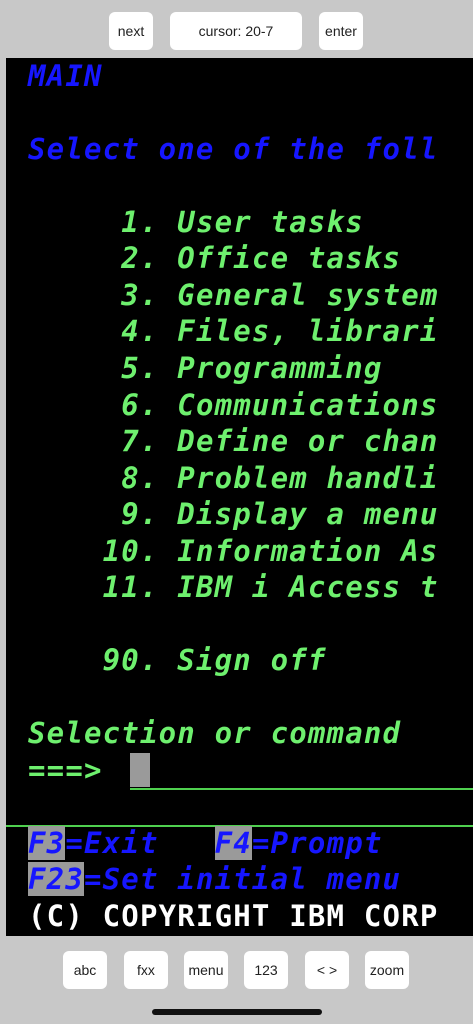 The image size is (473, 1024). I want to click on menu-item: 7. Define or chan, so click(233, 441).